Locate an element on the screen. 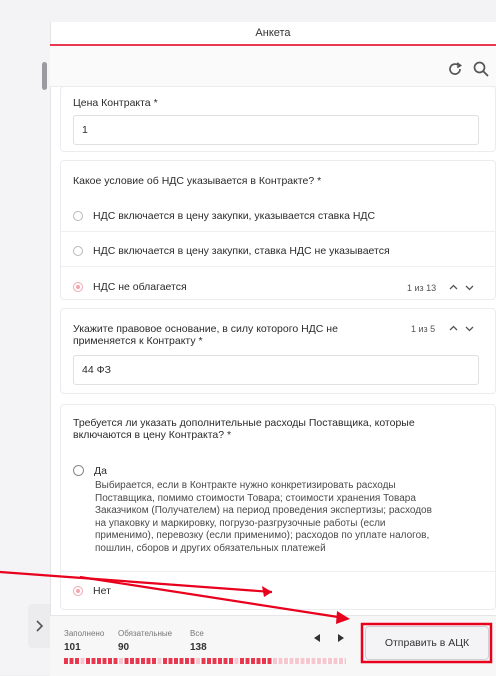 This screenshot has width=496, height=676. question-card-price: Цена Контракта * 1 is located at coordinates (278, 119).